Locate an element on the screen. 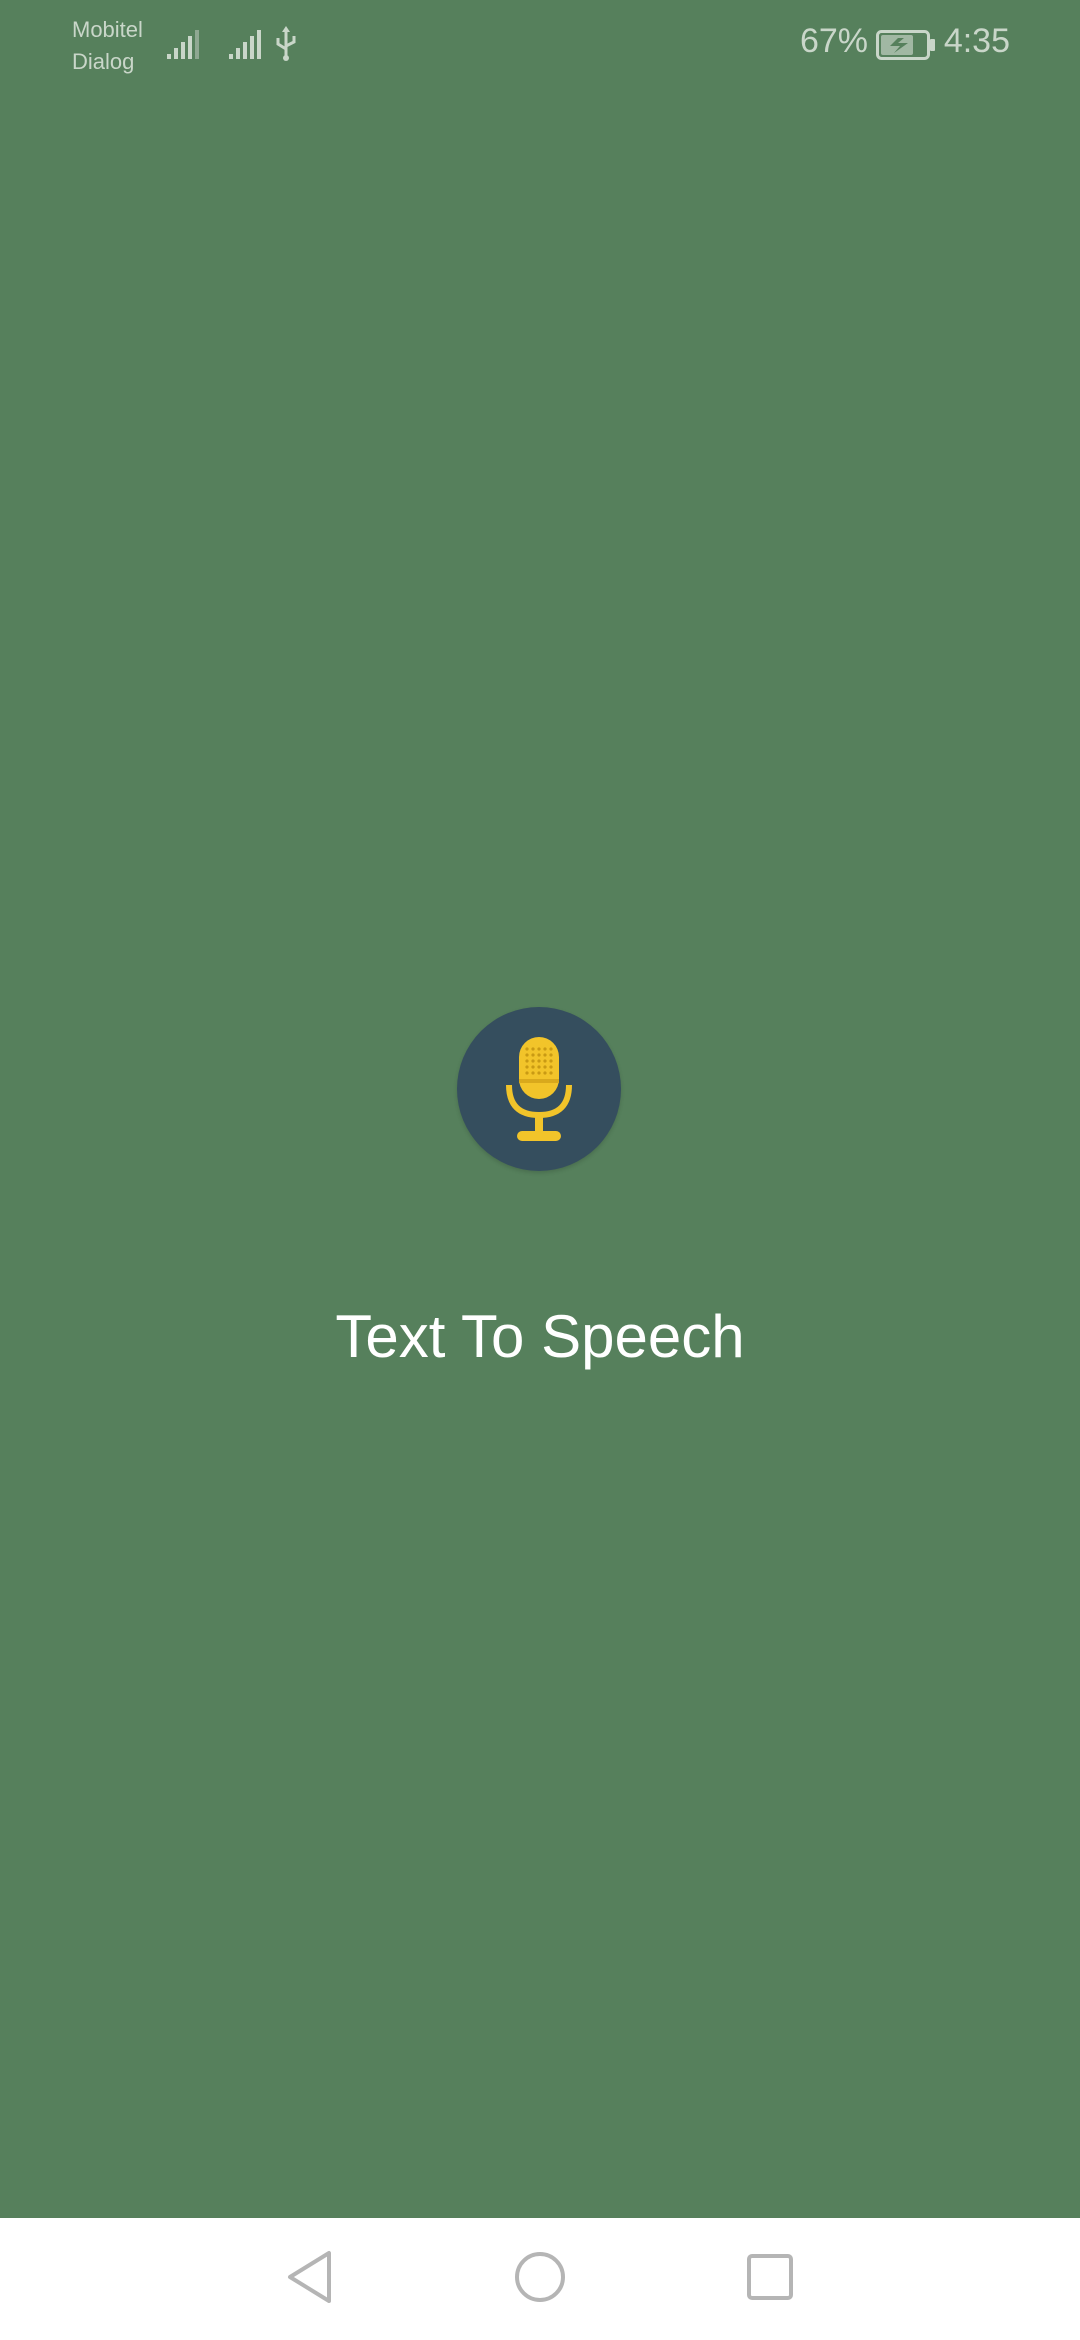 This screenshot has height=2340, width=1080. home-button is located at coordinates (540, 2277).